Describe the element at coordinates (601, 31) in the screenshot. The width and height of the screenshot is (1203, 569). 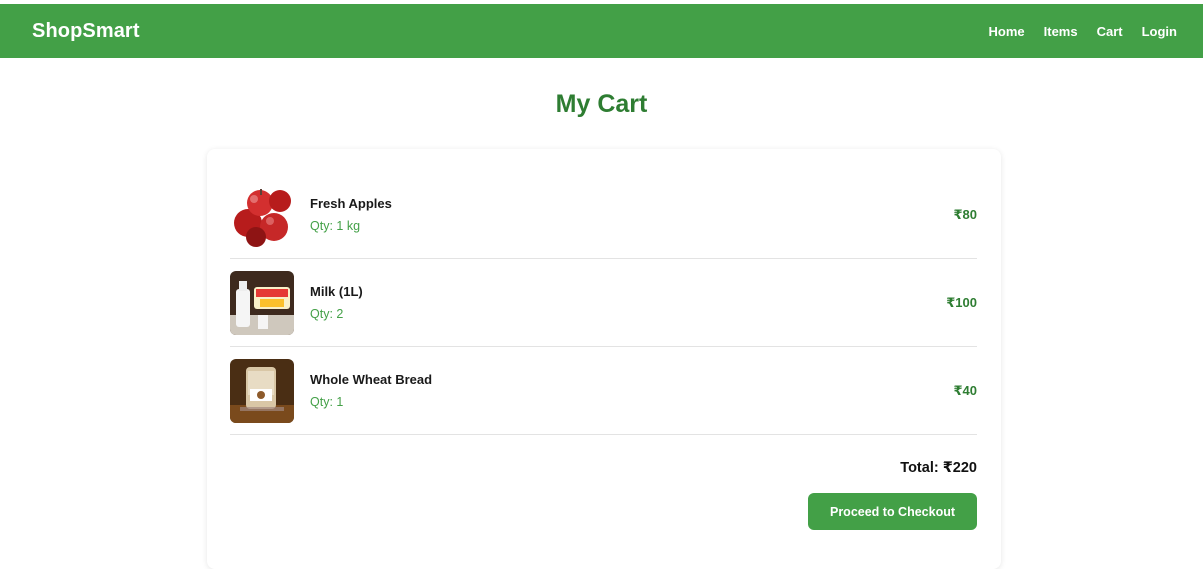
I see `top-navbar: ShopSmart Home Items Cart Login` at that location.